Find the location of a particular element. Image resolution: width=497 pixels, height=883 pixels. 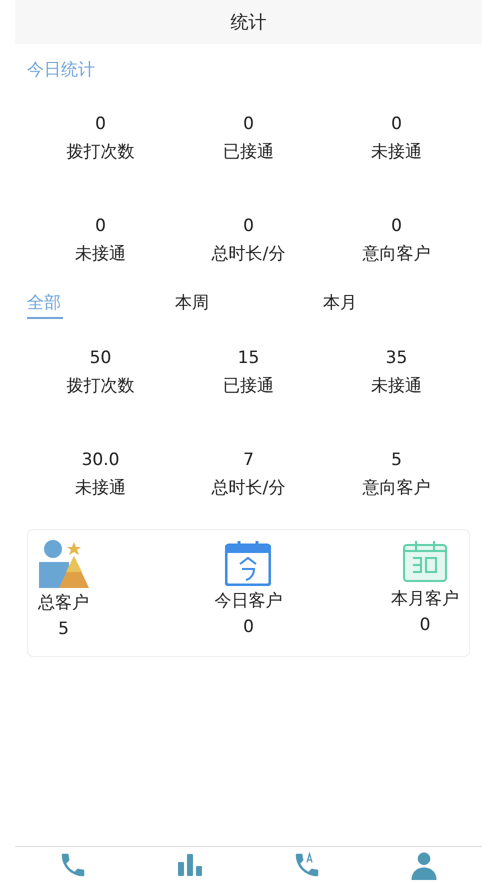

stat-value: 7 is located at coordinates (248, 460).